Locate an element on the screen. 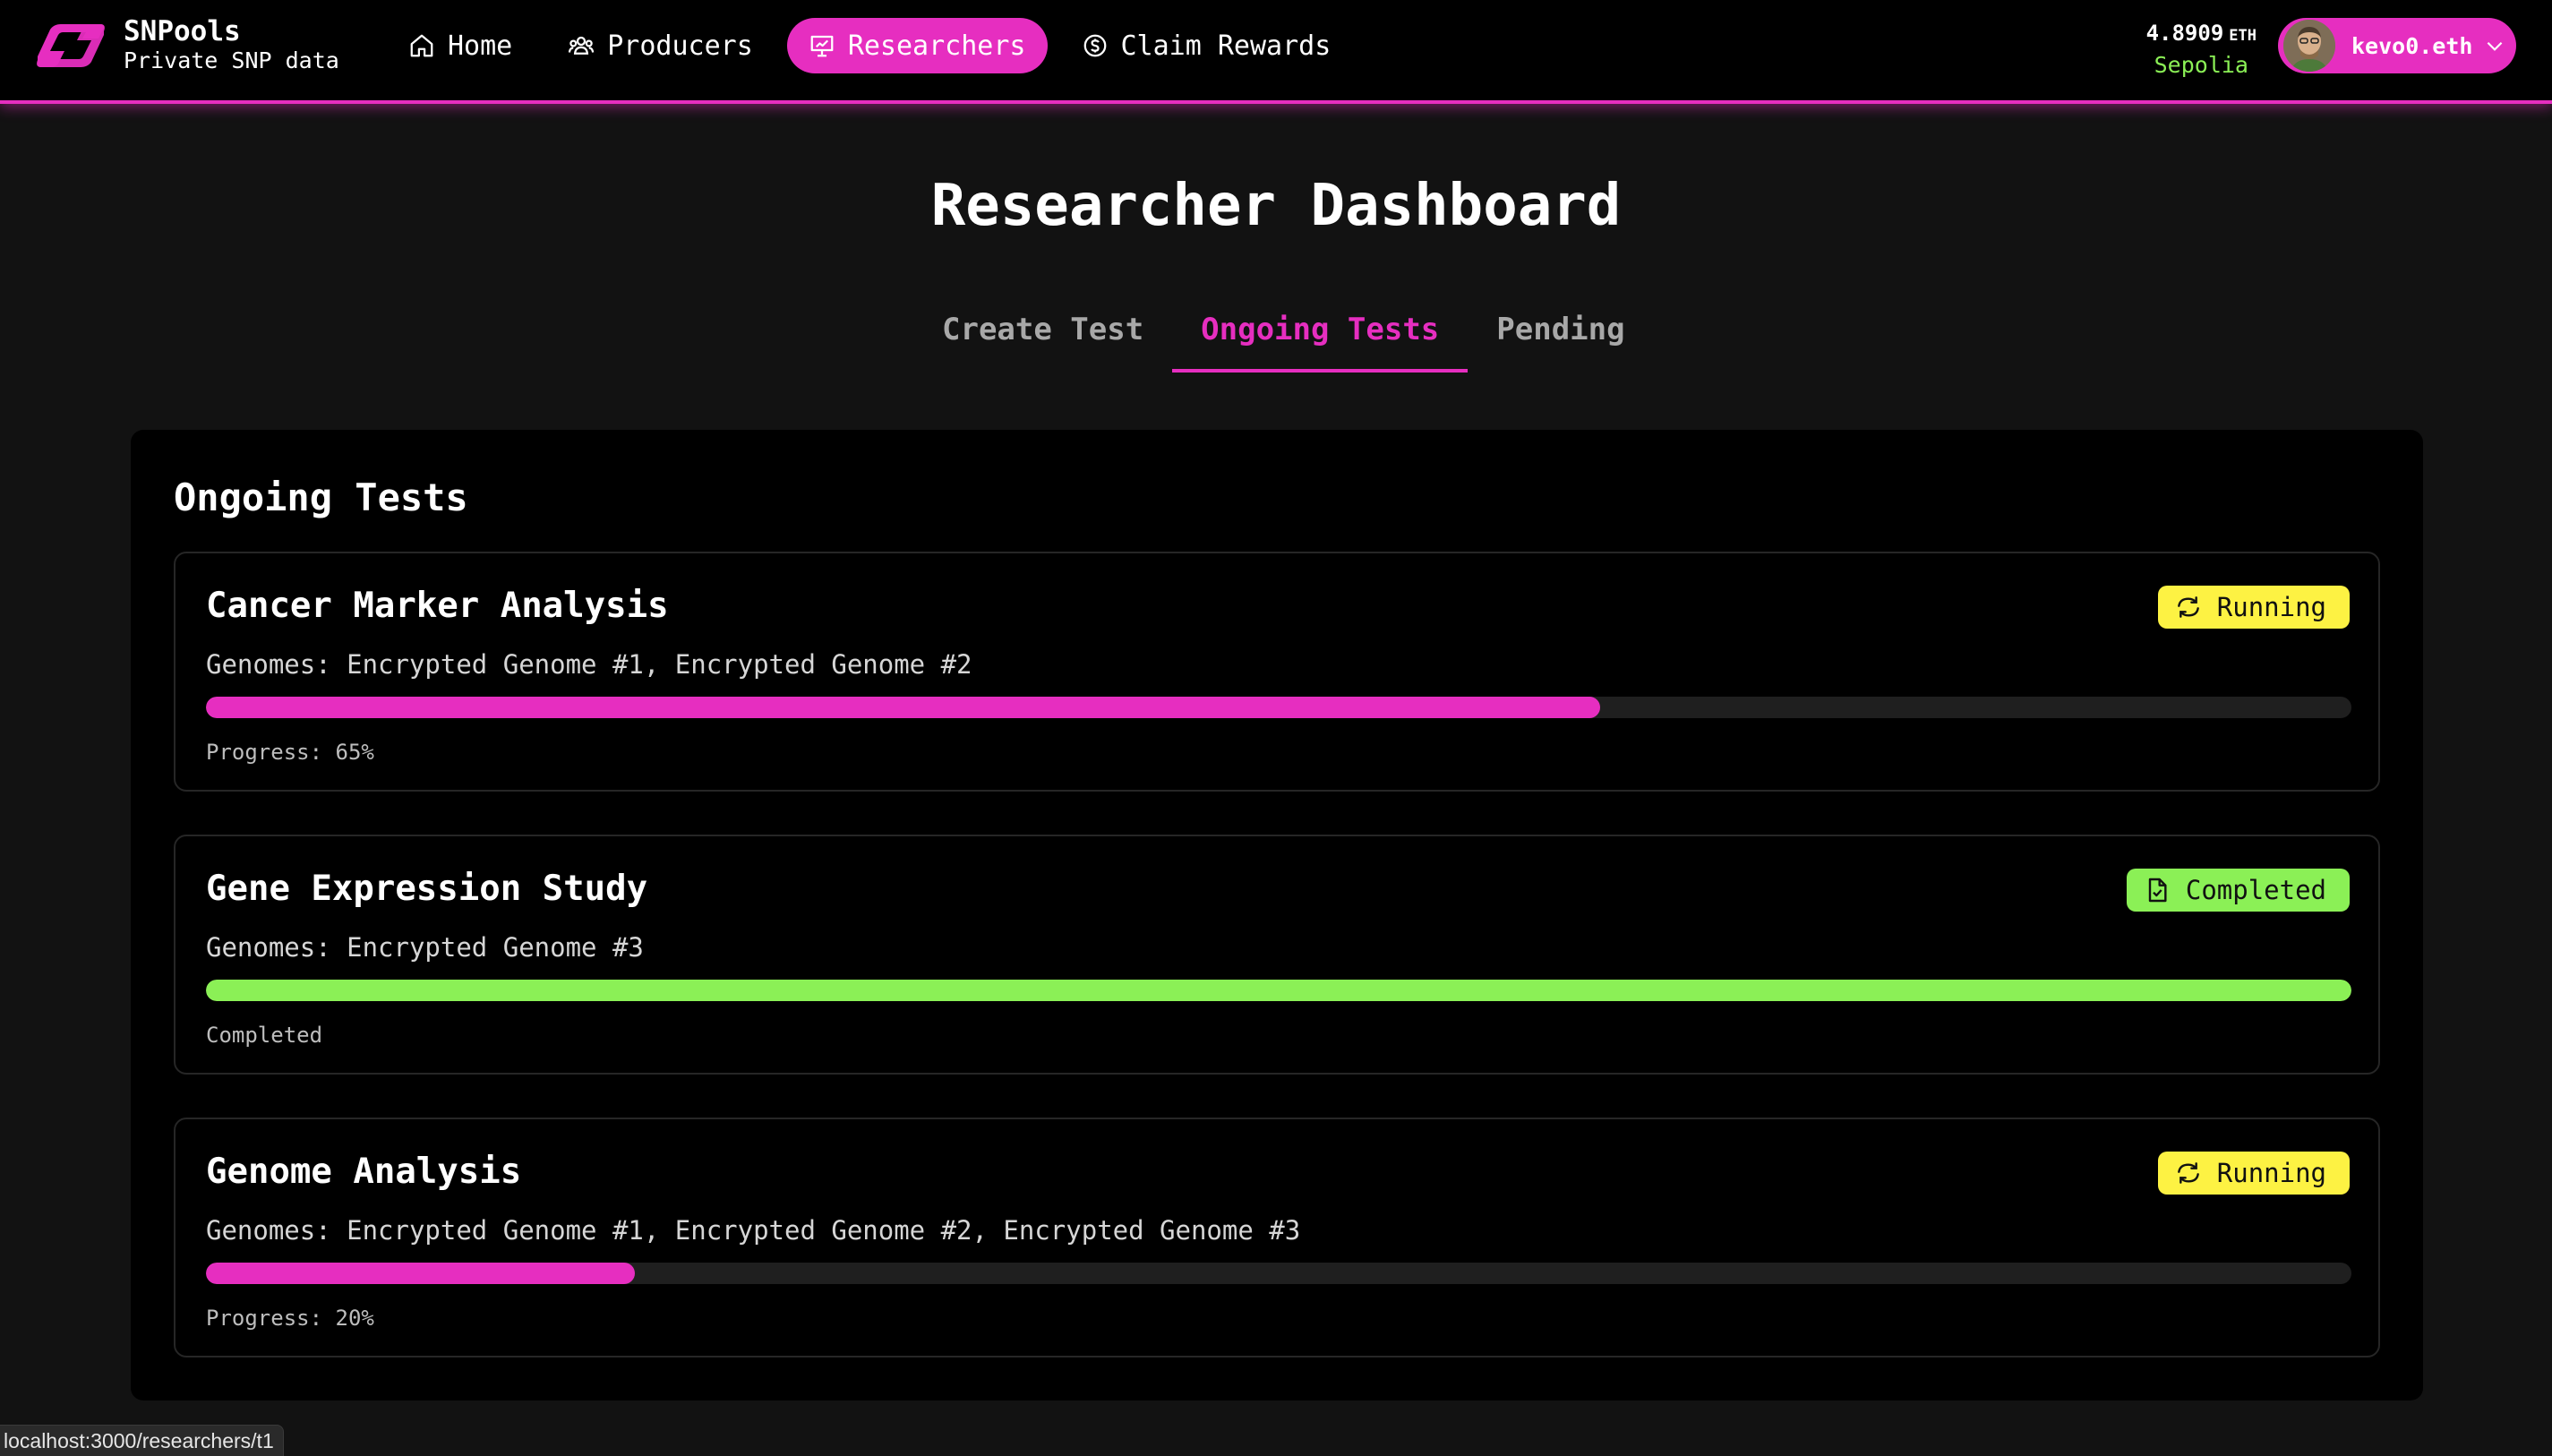 The height and width of the screenshot is (1456, 2552). presentation-chart-icon is located at coordinates (822, 46).